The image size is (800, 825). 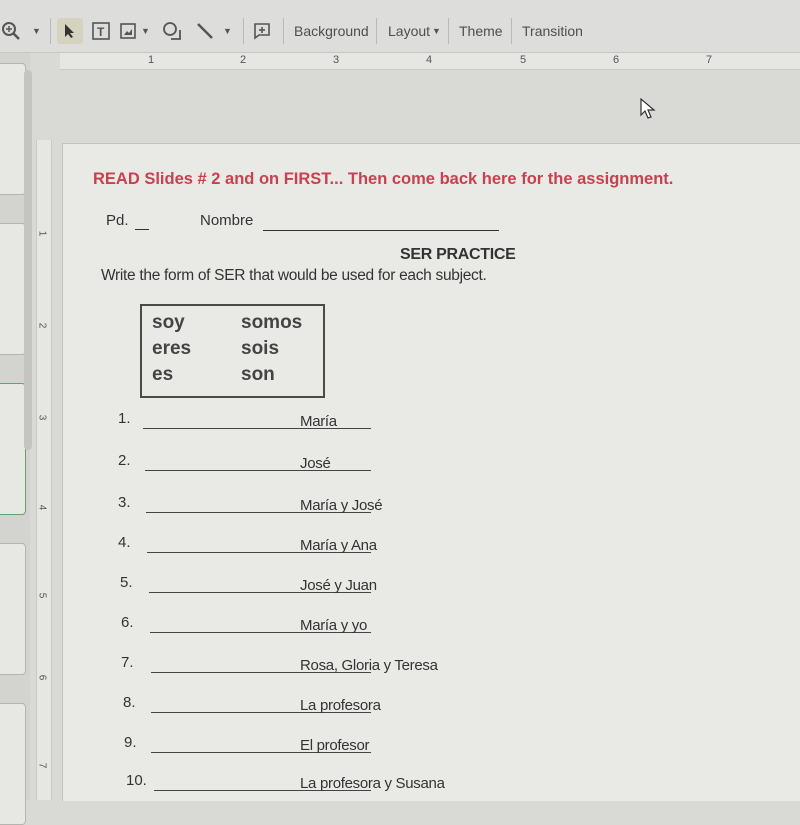 I want to click on shape-icon, so click(x=172, y=31).